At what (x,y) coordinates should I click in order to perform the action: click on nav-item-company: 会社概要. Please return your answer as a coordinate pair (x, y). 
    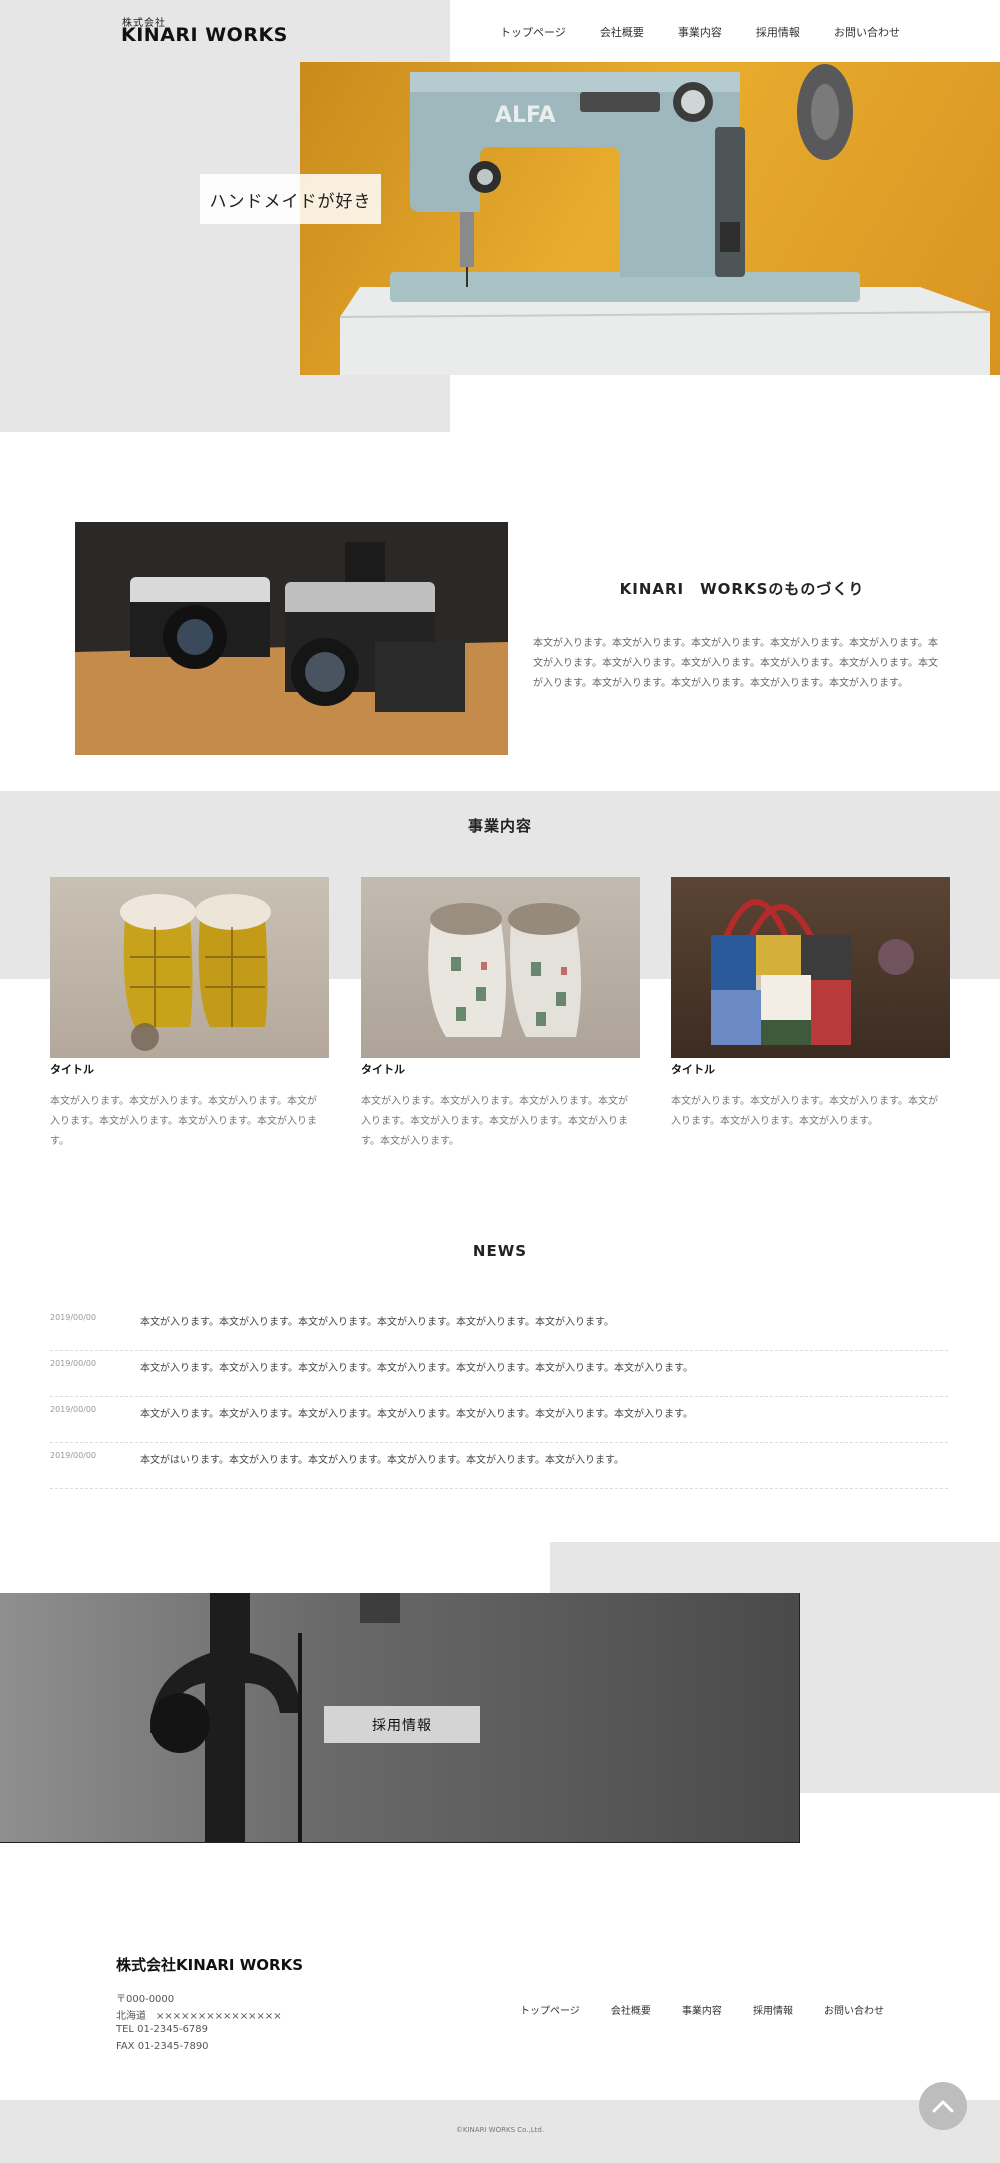
    Looking at the image, I should click on (622, 32).